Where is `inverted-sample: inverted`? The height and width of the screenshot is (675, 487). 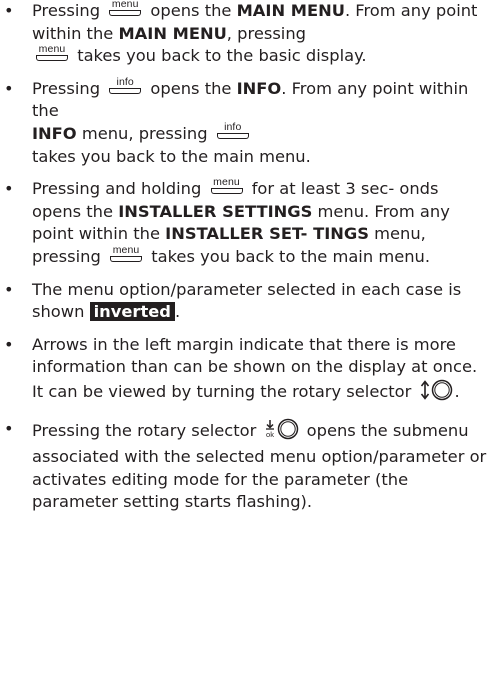
inverted-sample: inverted is located at coordinates (132, 312).